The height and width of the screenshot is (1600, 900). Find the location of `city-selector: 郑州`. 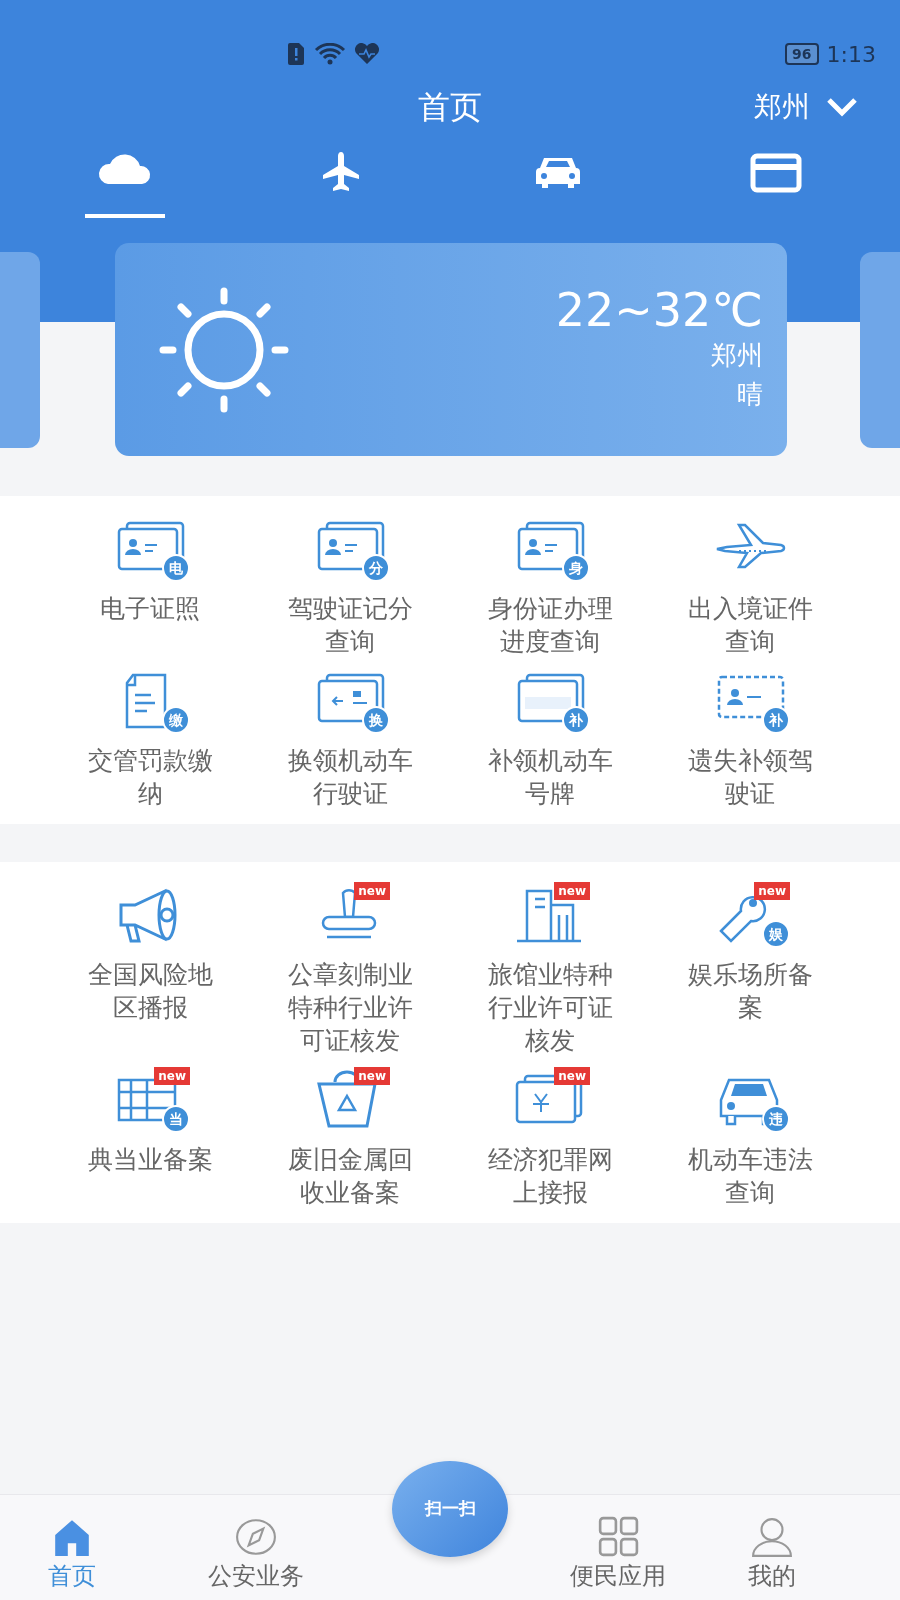

city-selector: 郑州 is located at coordinates (806, 107).